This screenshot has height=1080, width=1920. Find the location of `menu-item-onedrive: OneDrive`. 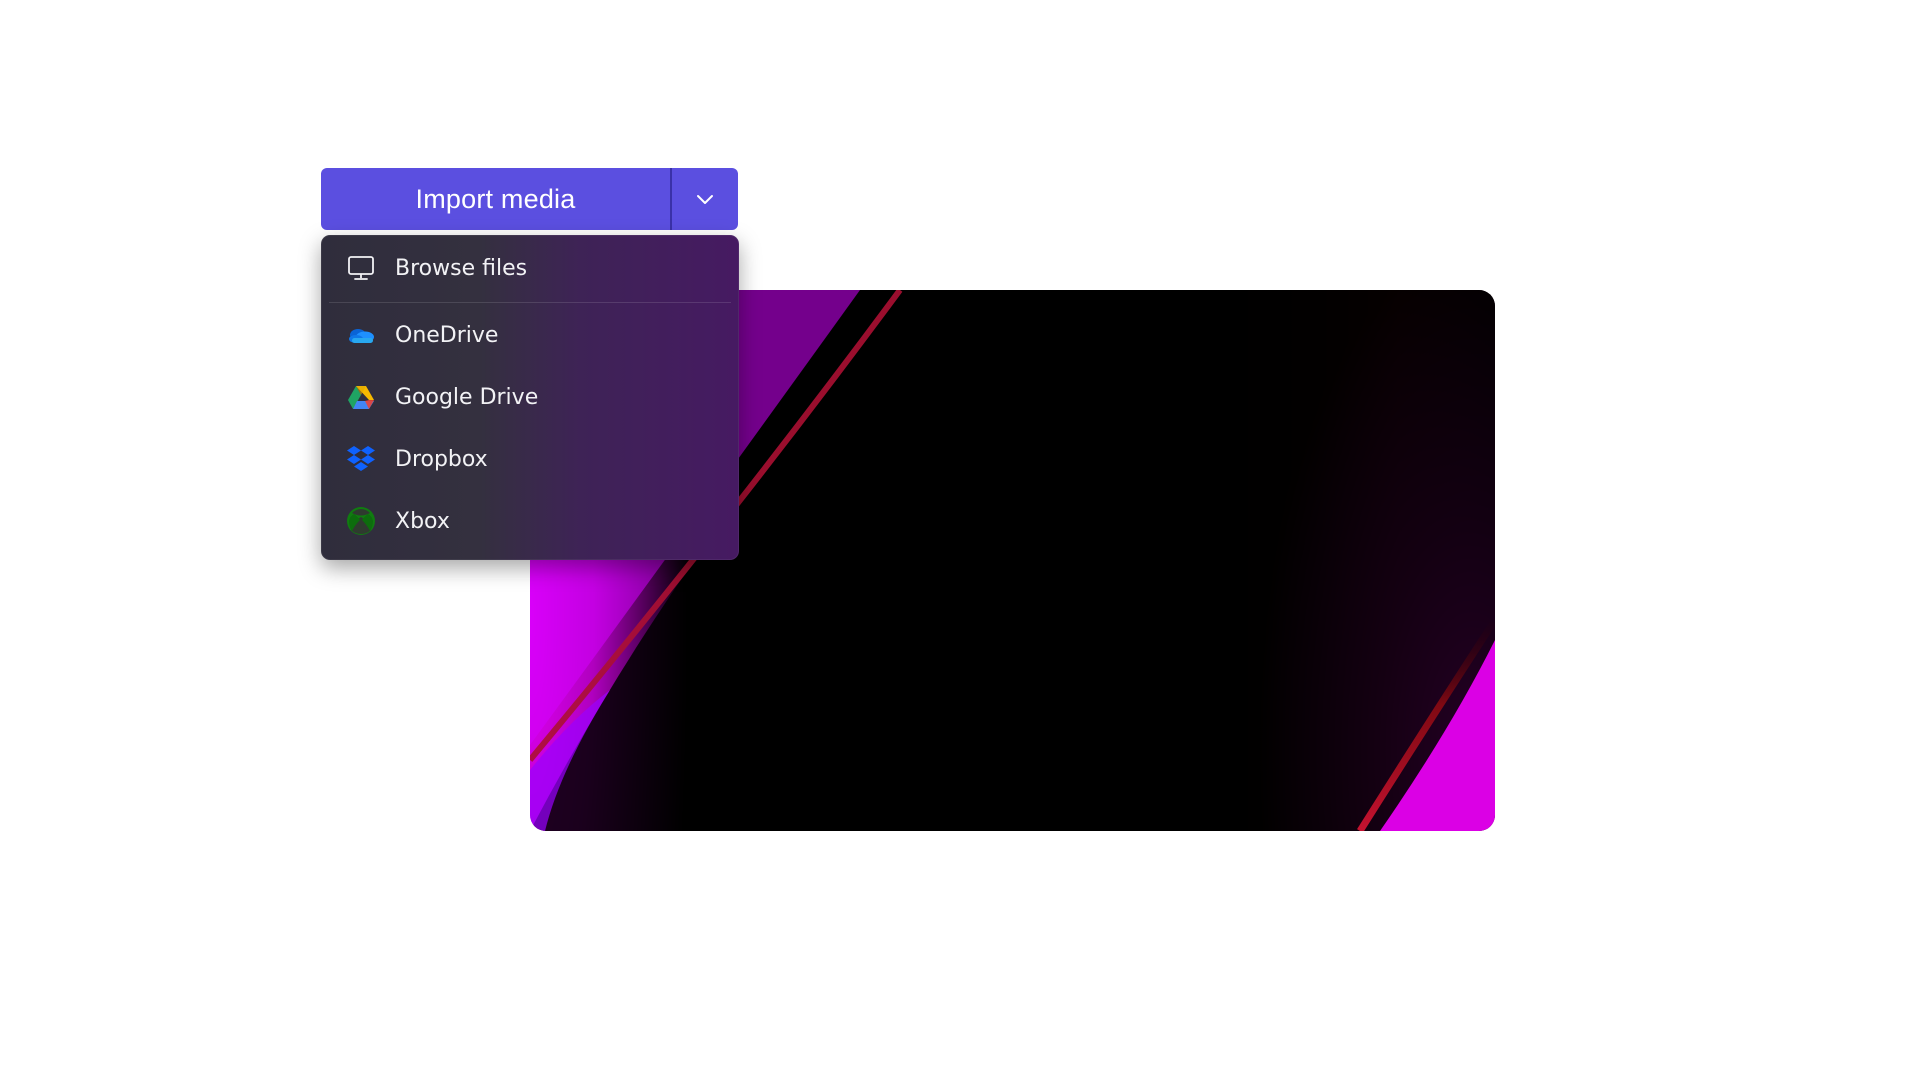

menu-item-onedrive: OneDrive is located at coordinates (530, 335).